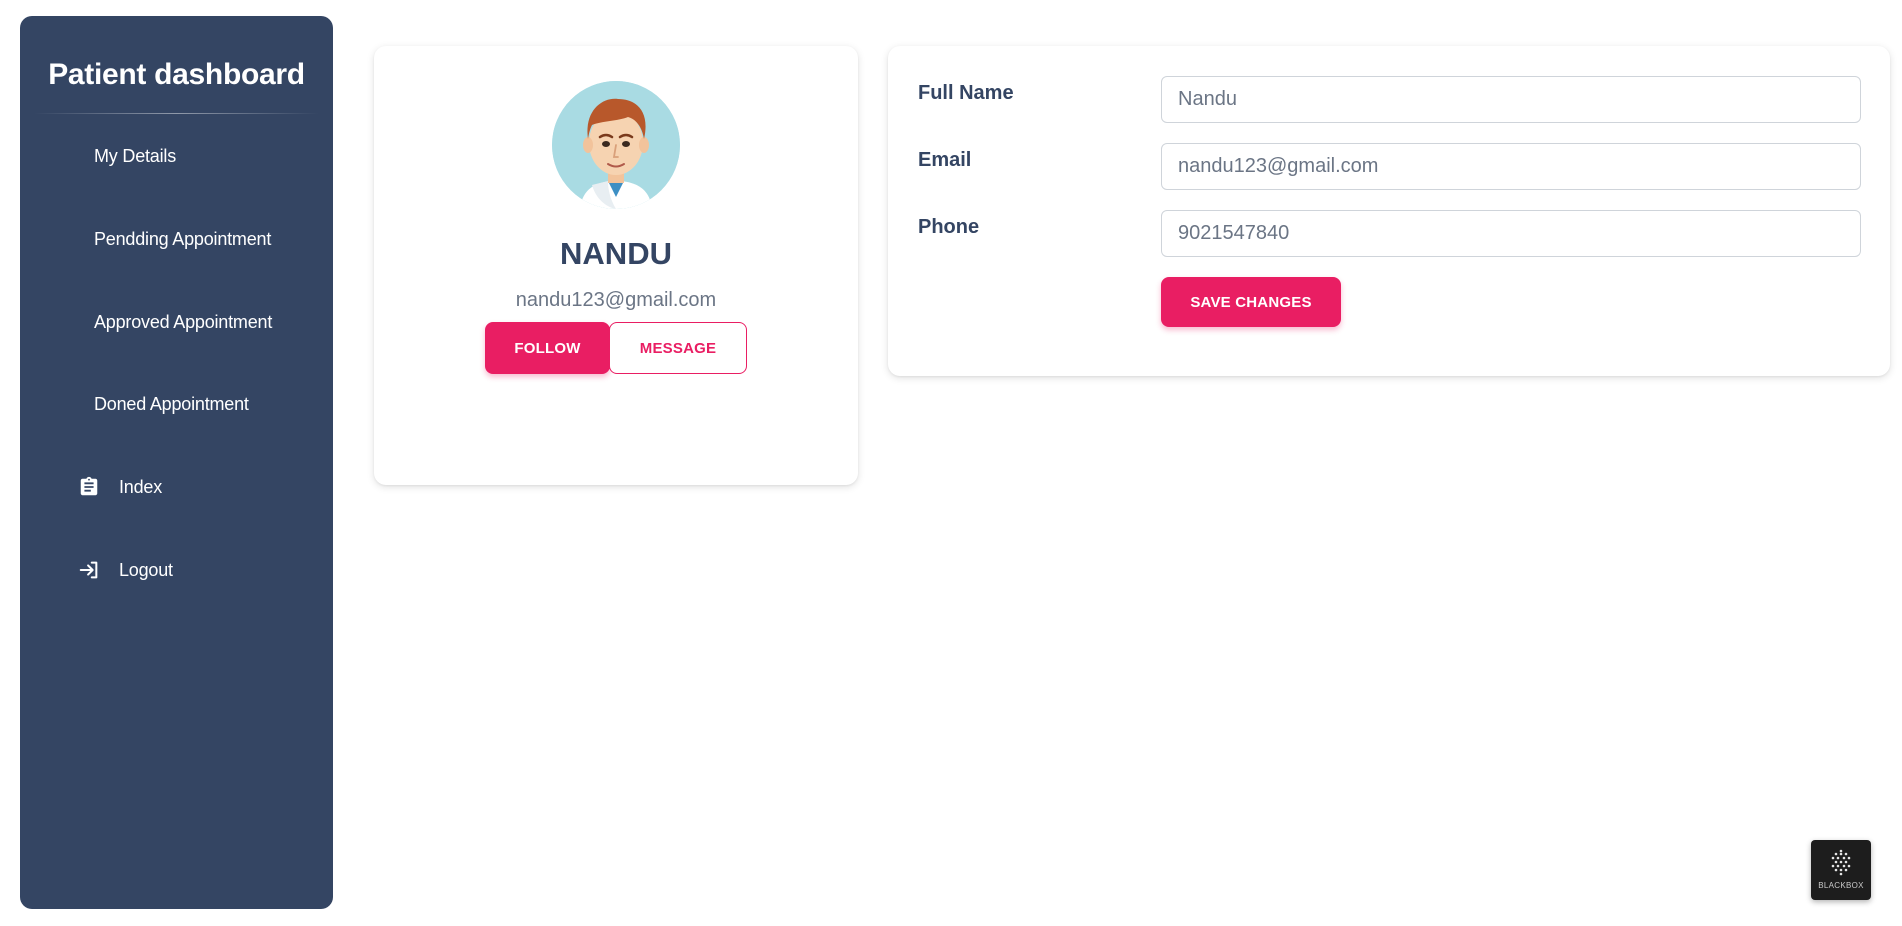  I want to click on clipboard-icon, so click(89, 487).